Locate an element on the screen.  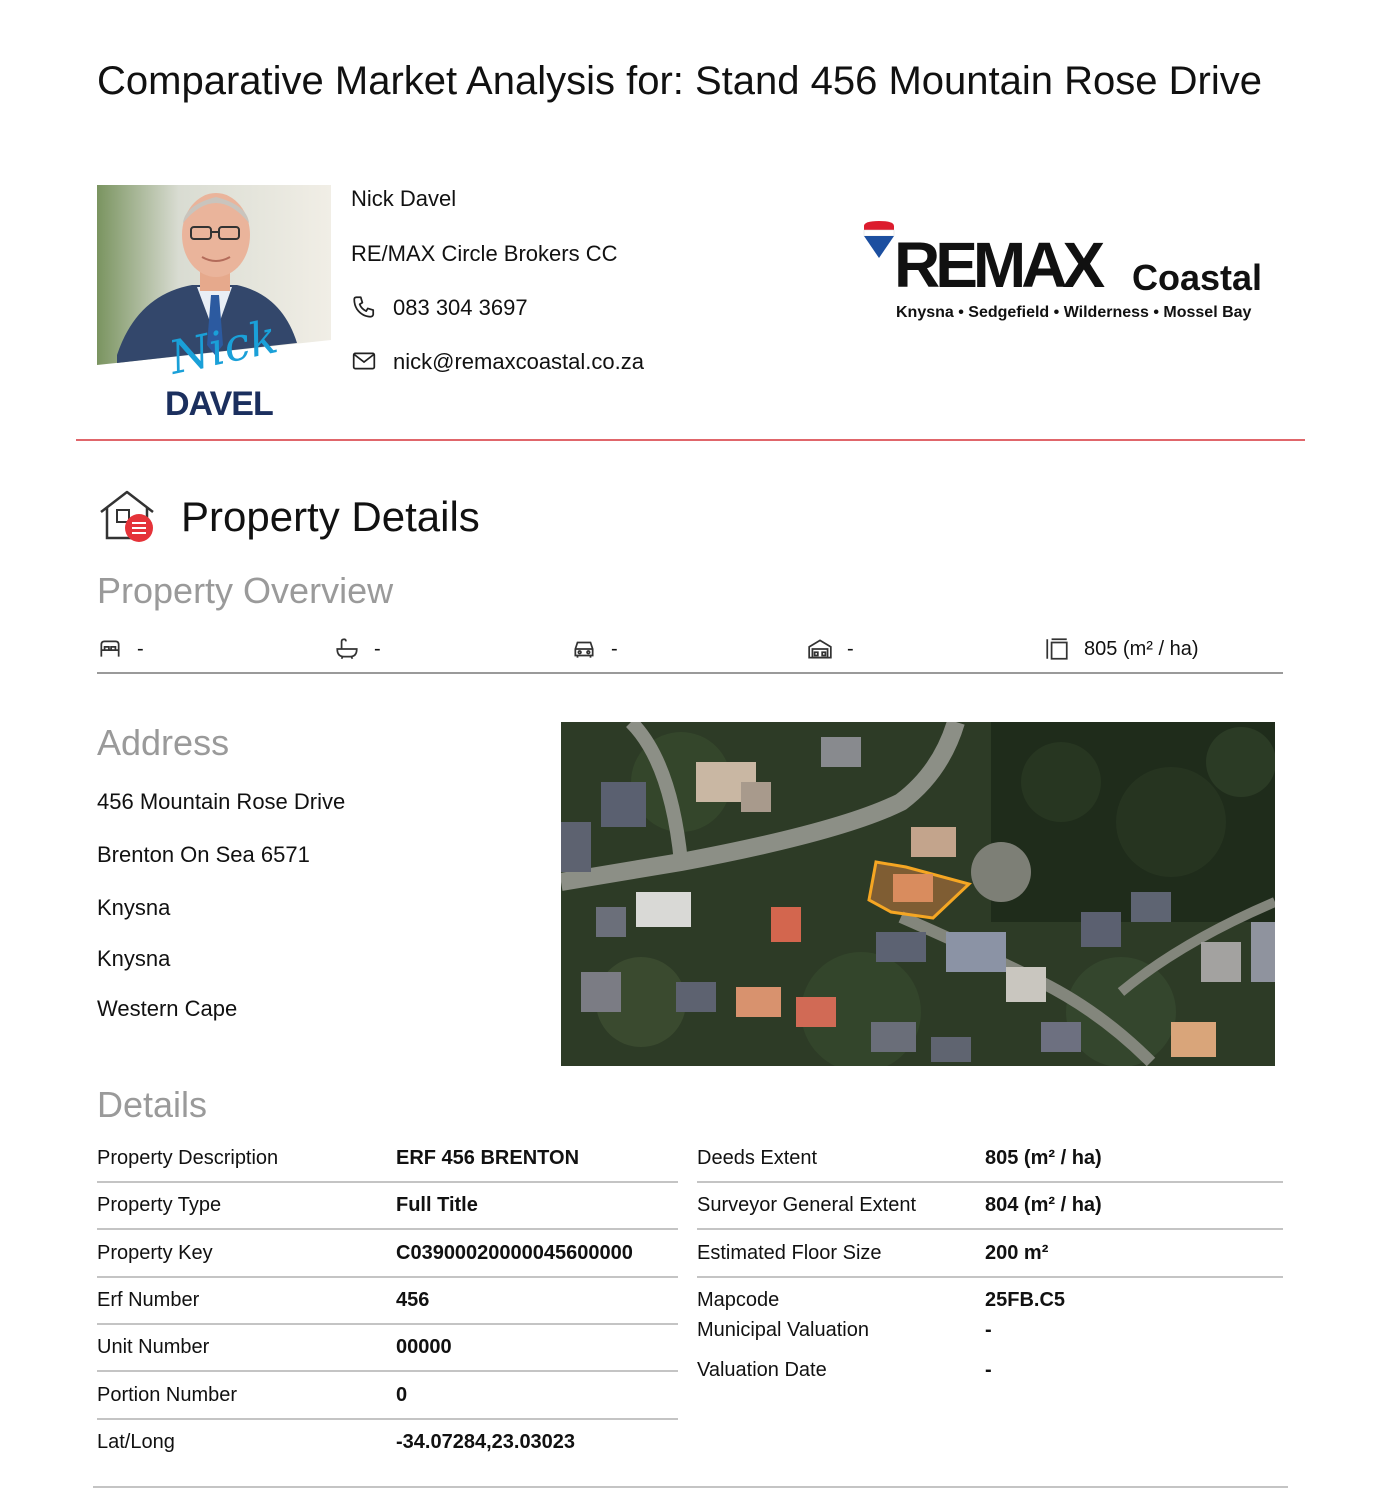
overview-erf-size-value: 805 (m² / ha) is located at coordinates (1141, 648).